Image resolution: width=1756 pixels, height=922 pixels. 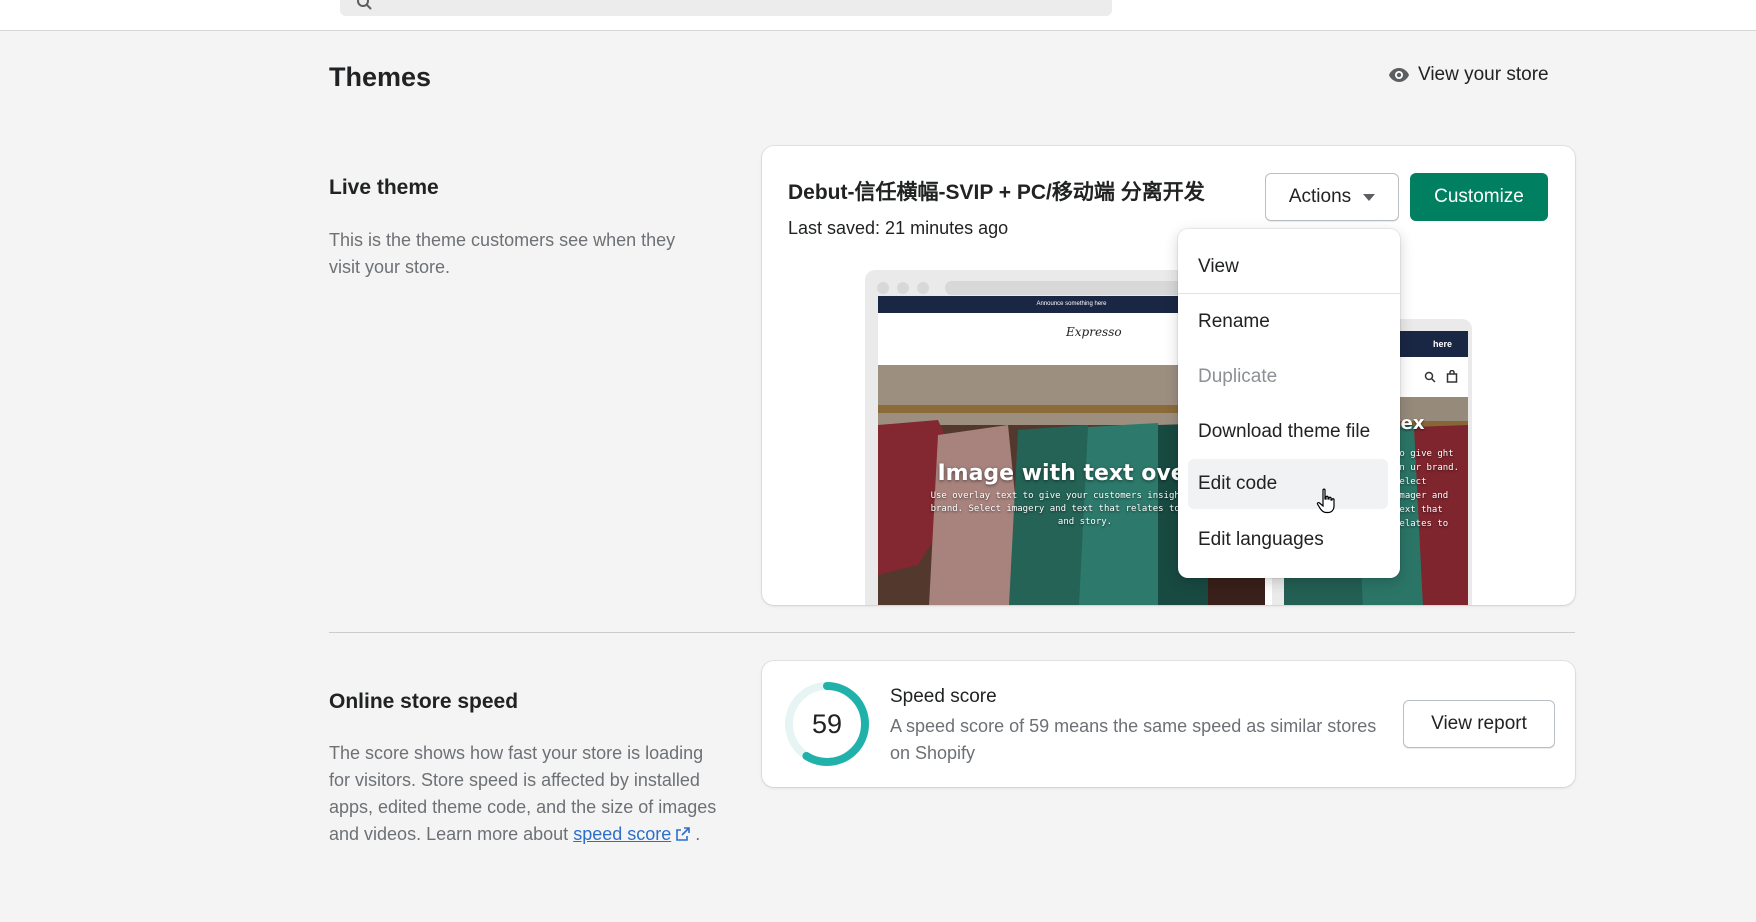 I want to click on menu-item-edit-code: Edit code, so click(x=1288, y=484).